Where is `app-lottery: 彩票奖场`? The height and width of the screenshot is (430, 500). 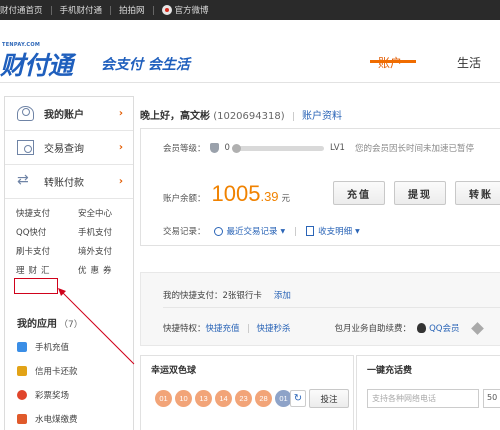
app-lottery: 彩票奖场 is located at coordinates (43, 395).